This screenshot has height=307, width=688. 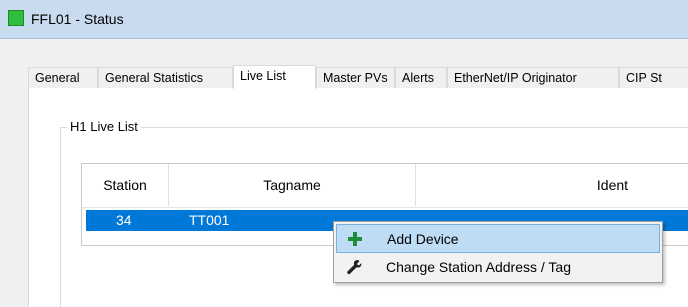 I want to click on window-title: FFL01 - Status, so click(x=77, y=19).